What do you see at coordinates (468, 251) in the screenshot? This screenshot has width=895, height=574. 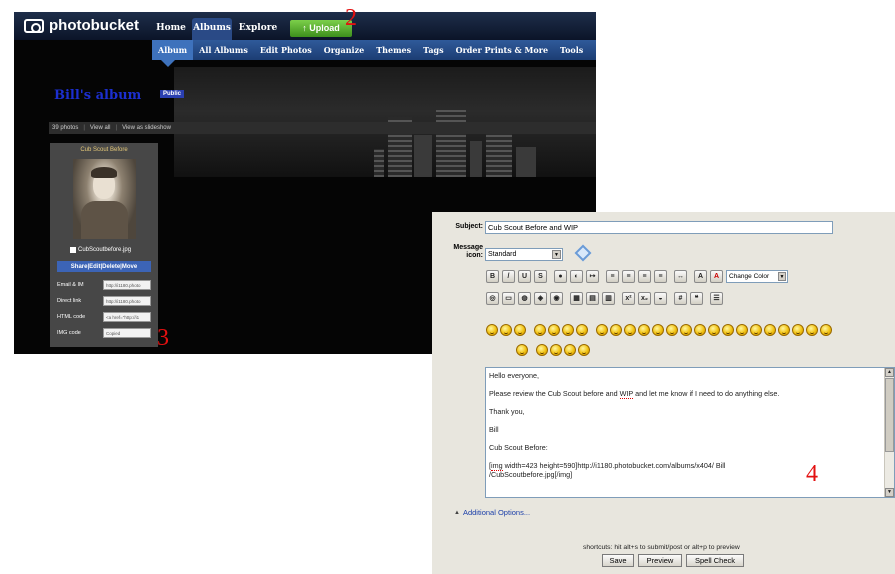 I see `message-icon-label: Message icon:` at bounding box center [468, 251].